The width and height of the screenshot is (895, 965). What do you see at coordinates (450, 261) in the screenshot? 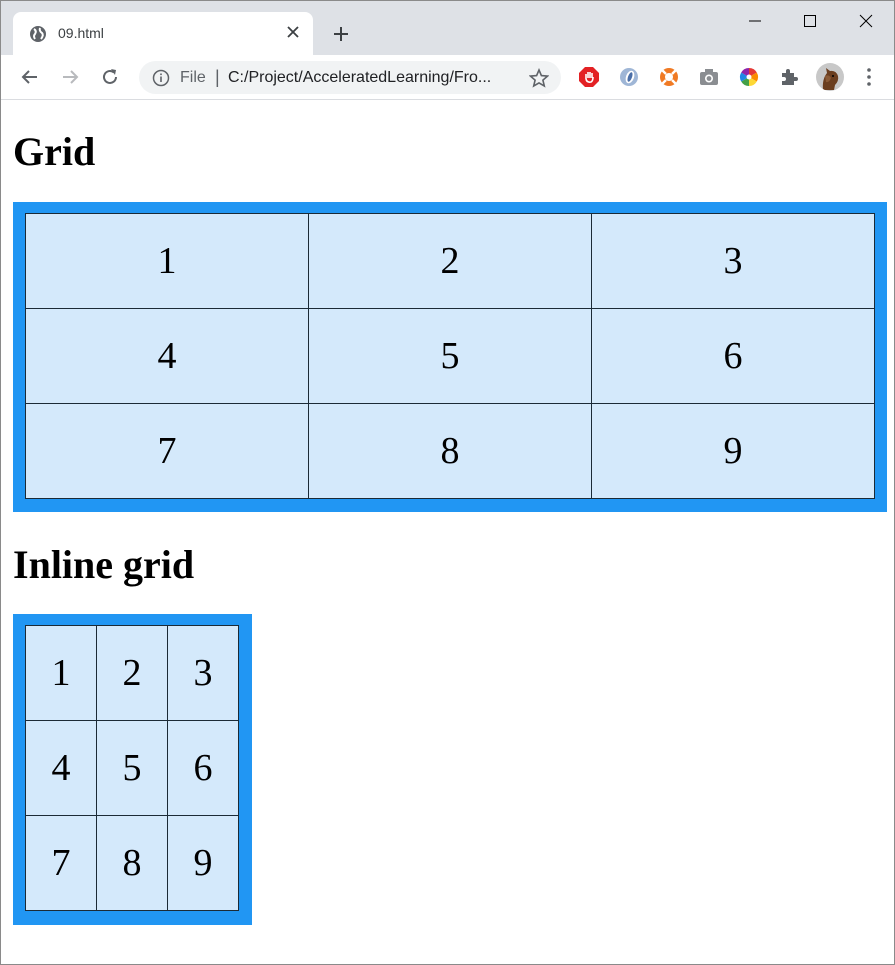
I see `grid-cell: 2` at bounding box center [450, 261].